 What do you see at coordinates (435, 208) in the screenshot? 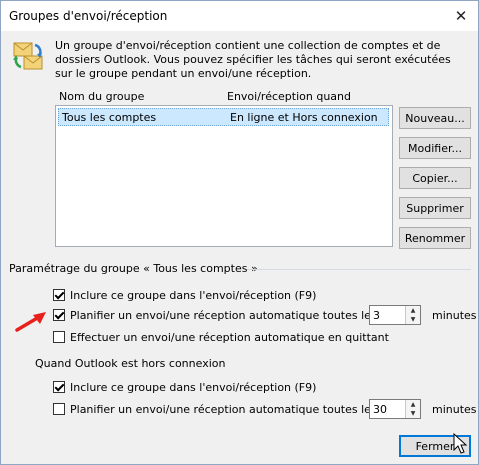
I see `delete-button: Supprimer` at bounding box center [435, 208].